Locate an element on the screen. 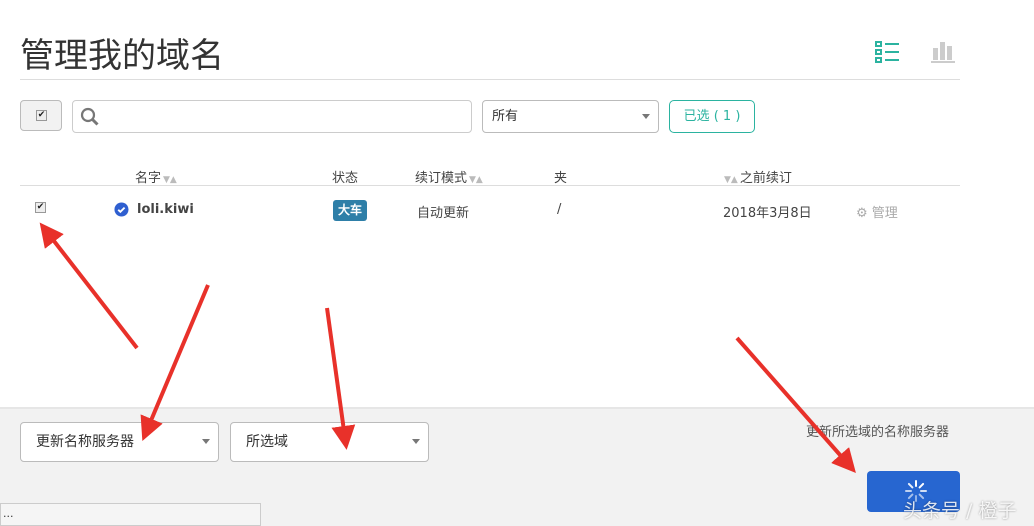 This screenshot has height=526, width=1034. scope-value: 所选域 is located at coordinates (267, 442).